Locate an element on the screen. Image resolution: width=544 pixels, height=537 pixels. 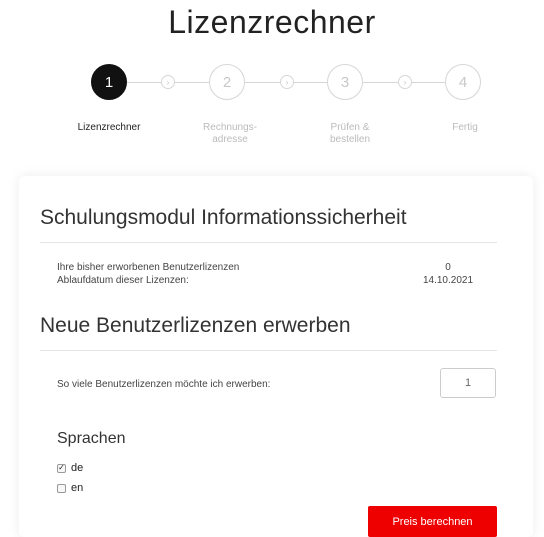
language-label-de: de is located at coordinates (77, 468).